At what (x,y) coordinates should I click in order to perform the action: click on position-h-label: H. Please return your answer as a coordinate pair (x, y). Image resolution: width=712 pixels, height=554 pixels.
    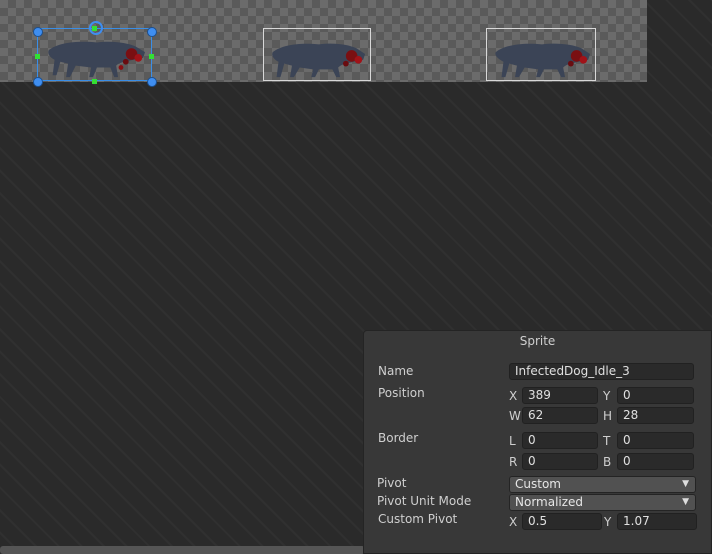
    Looking at the image, I should click on (608, 416).